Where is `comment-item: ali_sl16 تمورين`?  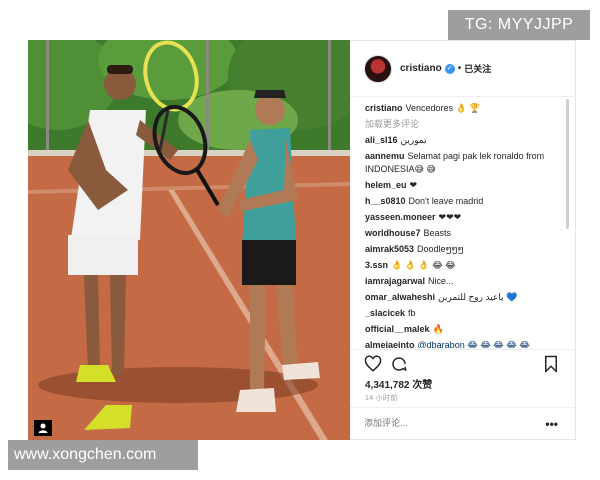 comment-item: ali_sl16 تمورين is located at coordinates (465, 142).